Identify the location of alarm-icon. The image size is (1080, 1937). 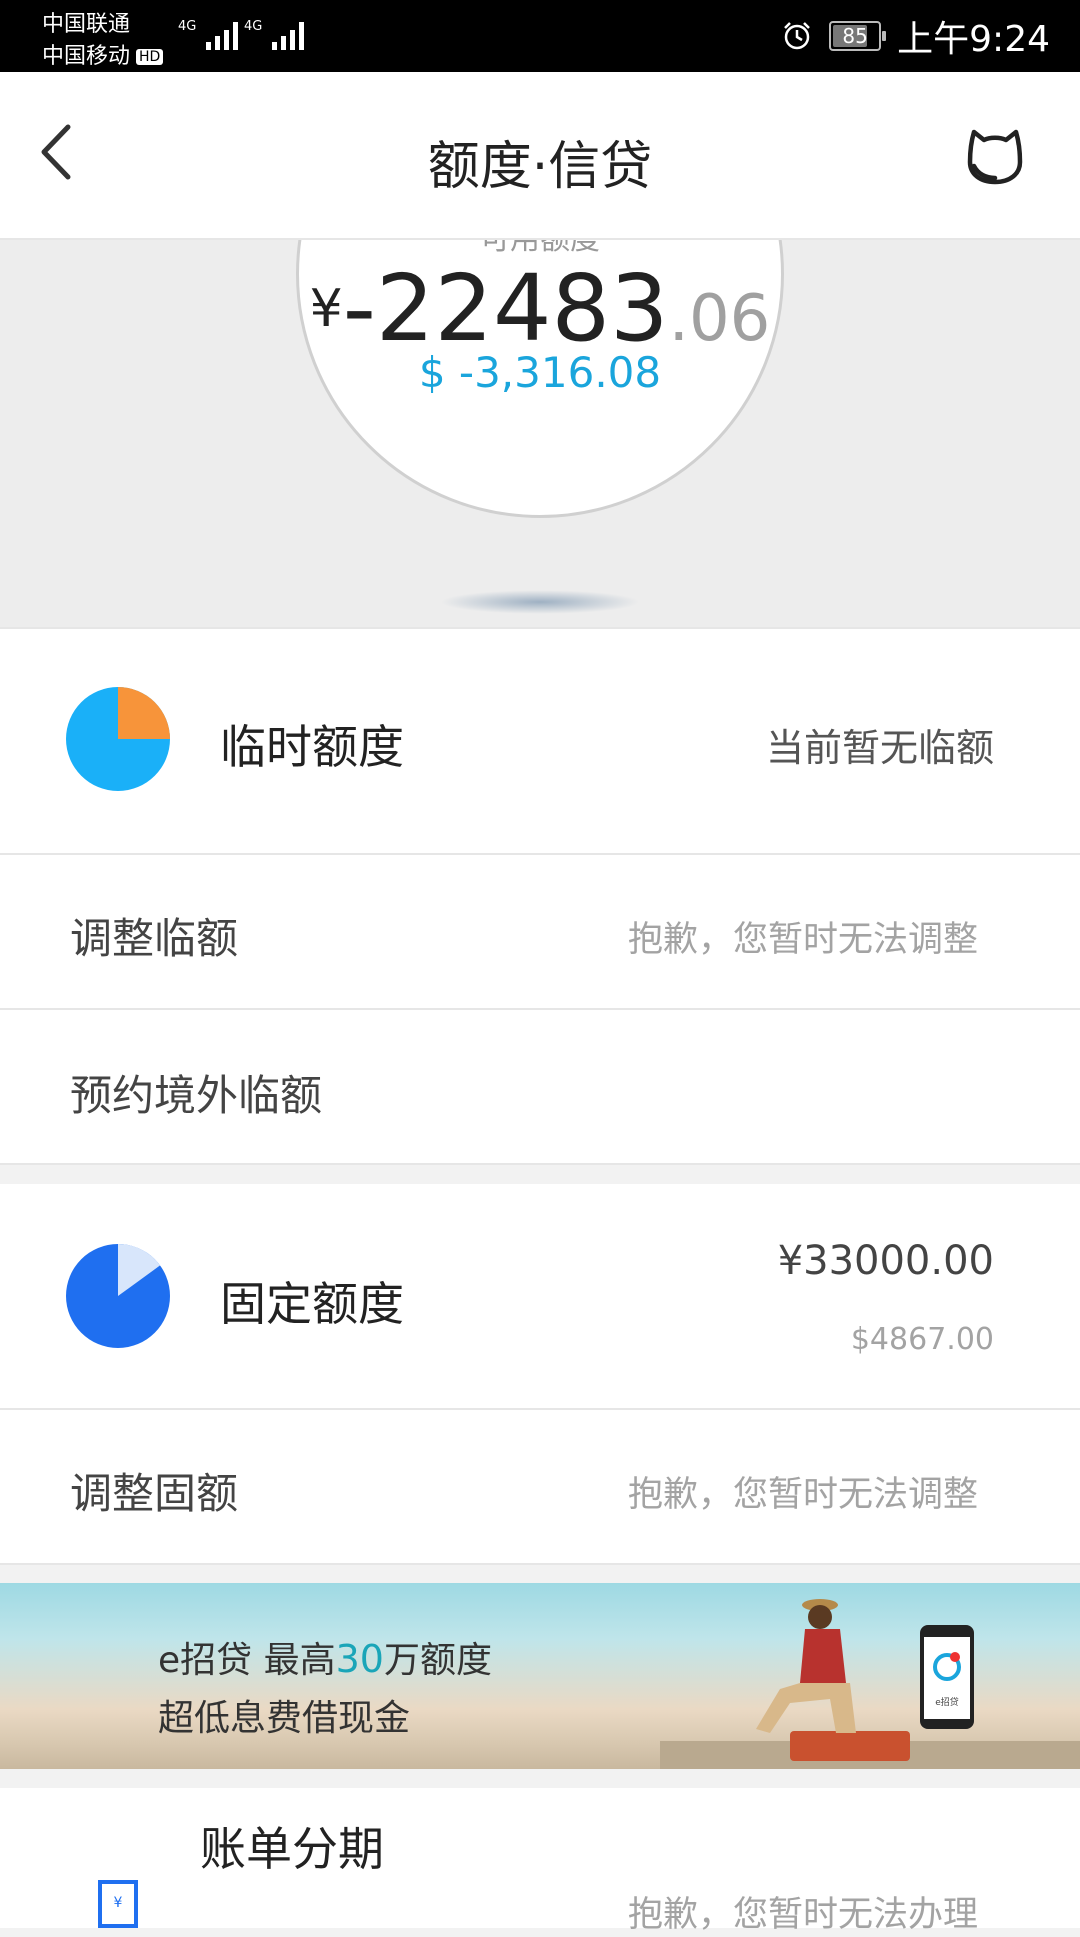
(797, 36).